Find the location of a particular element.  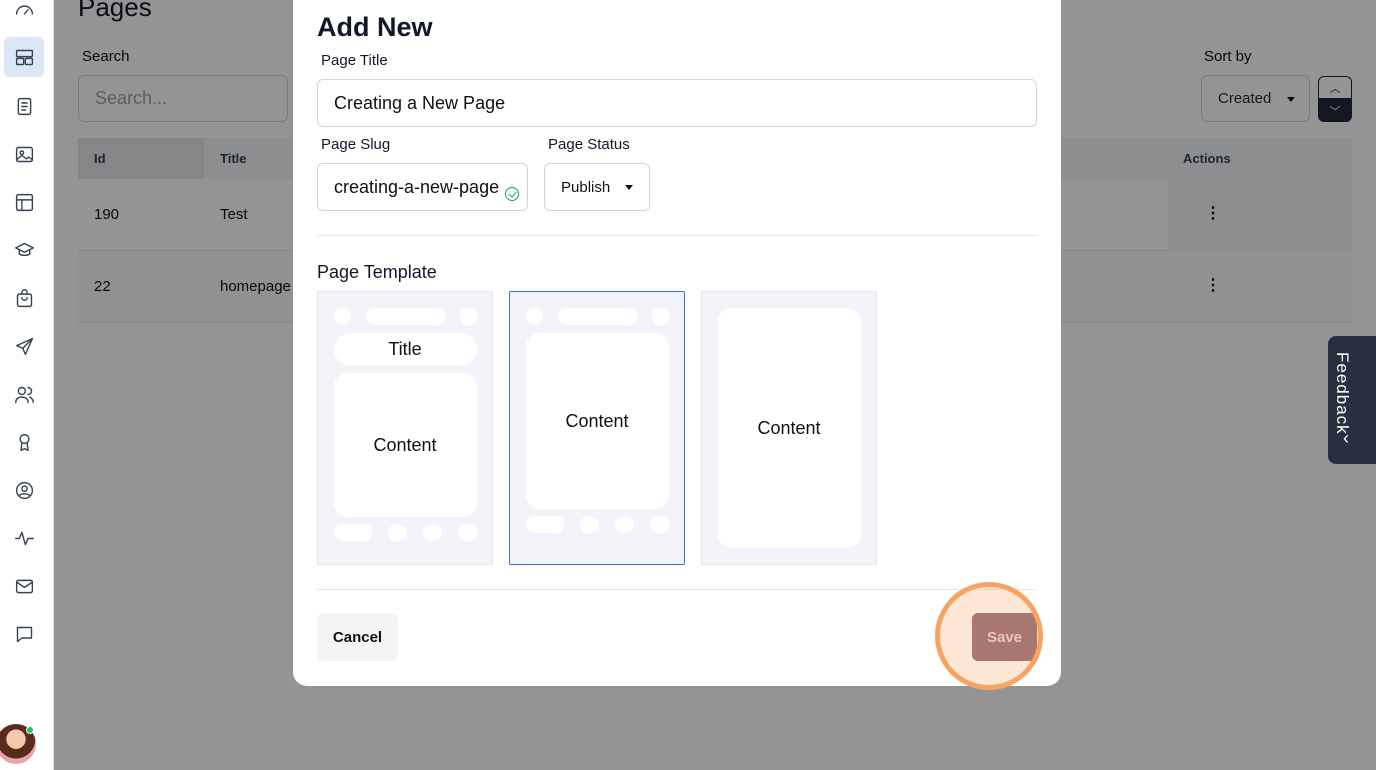

cancel-button: Cancel is located at coordinates (357, 637).